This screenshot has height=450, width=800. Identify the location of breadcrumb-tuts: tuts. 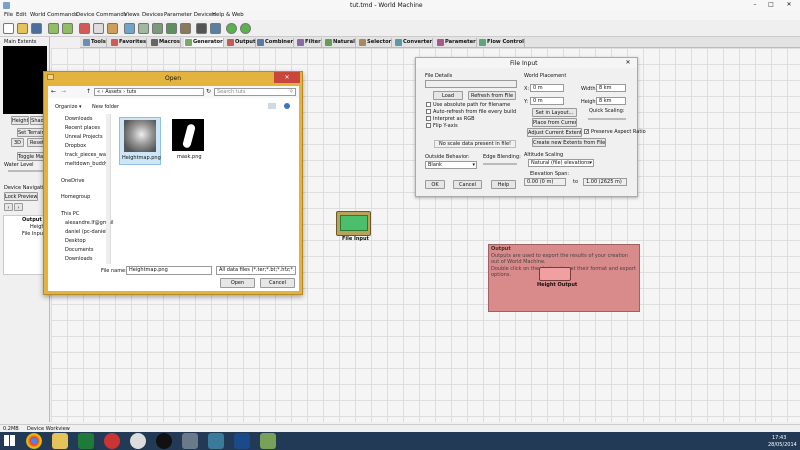
(132, 92).